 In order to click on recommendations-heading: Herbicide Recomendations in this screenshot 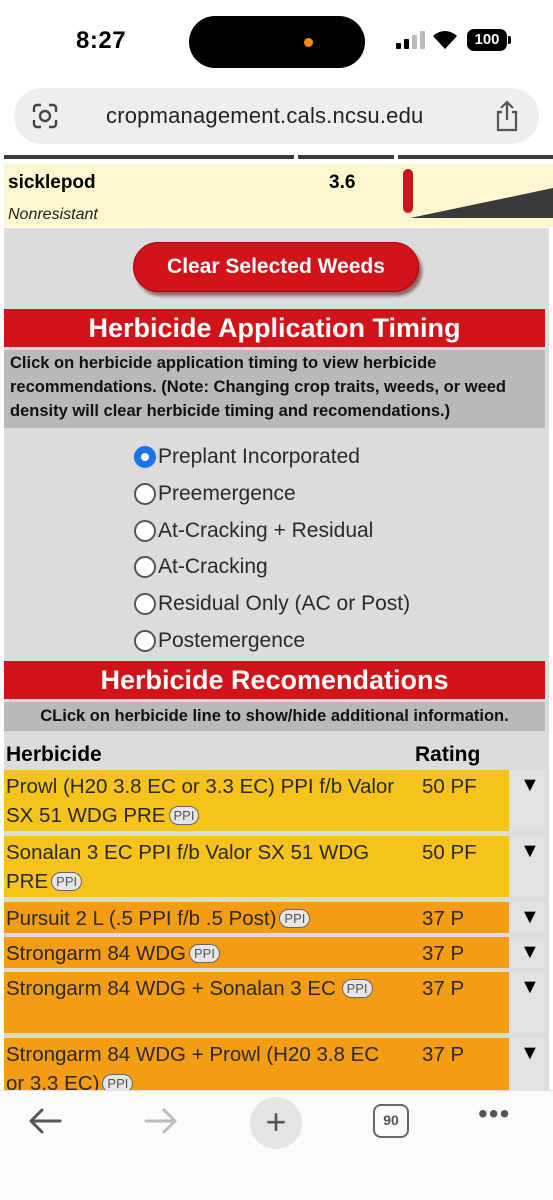, I will do `click(274, 680)`.